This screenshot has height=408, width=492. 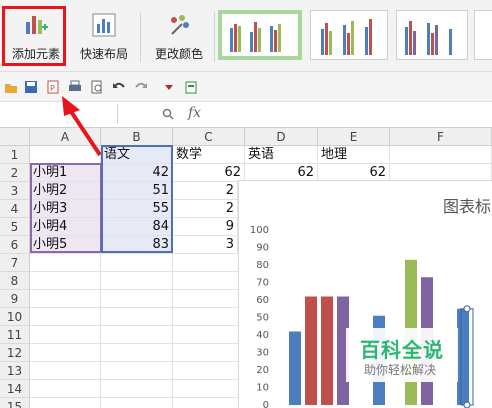 I want to click on watermark-subtitle: 助你轻松解决, so click(x=400, y=370).